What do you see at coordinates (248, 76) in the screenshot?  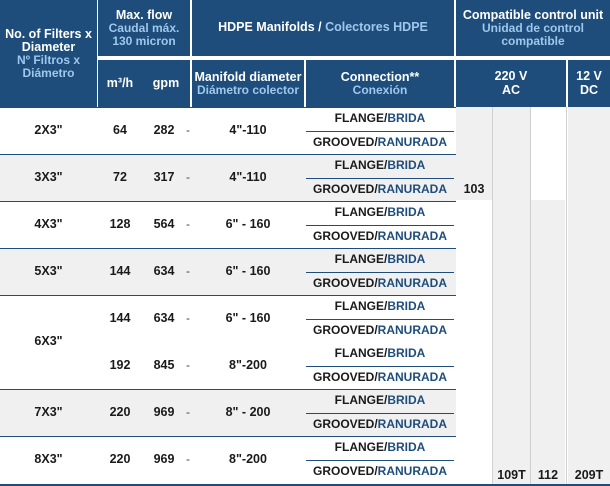 I see `header-manifold-diameter-en: Manifold diameter` at bounding box center [248, 76].